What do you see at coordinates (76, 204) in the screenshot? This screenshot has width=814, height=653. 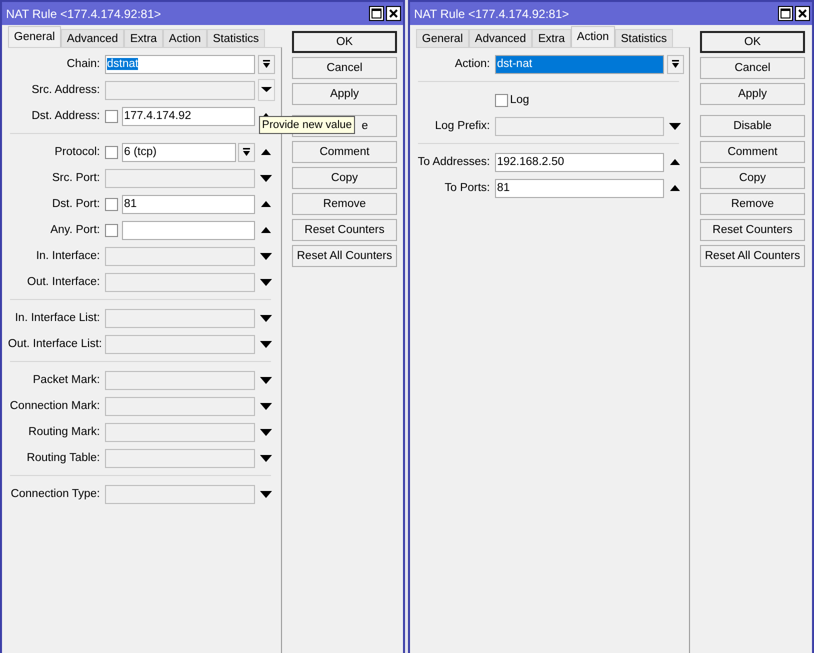 I see `field-label: Dst. Port:` at bounding box center [76, 204].